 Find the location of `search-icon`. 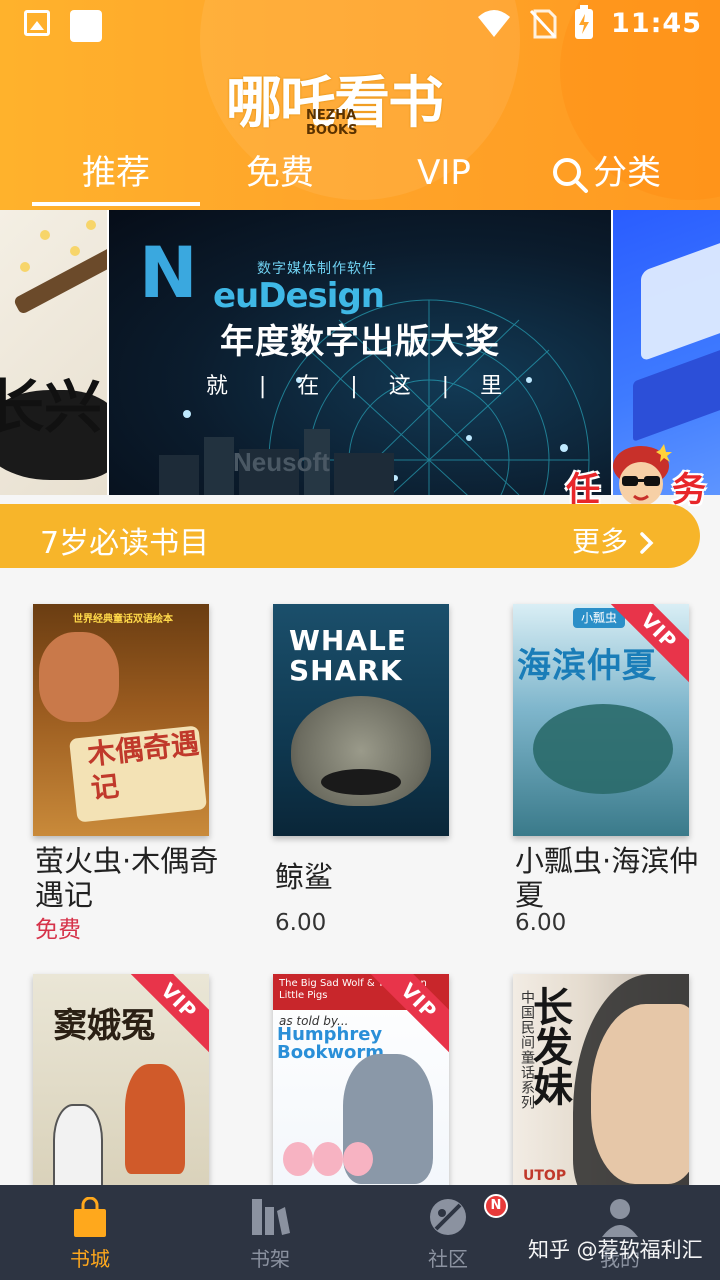

search-icon is located at coordinates (570, 175).